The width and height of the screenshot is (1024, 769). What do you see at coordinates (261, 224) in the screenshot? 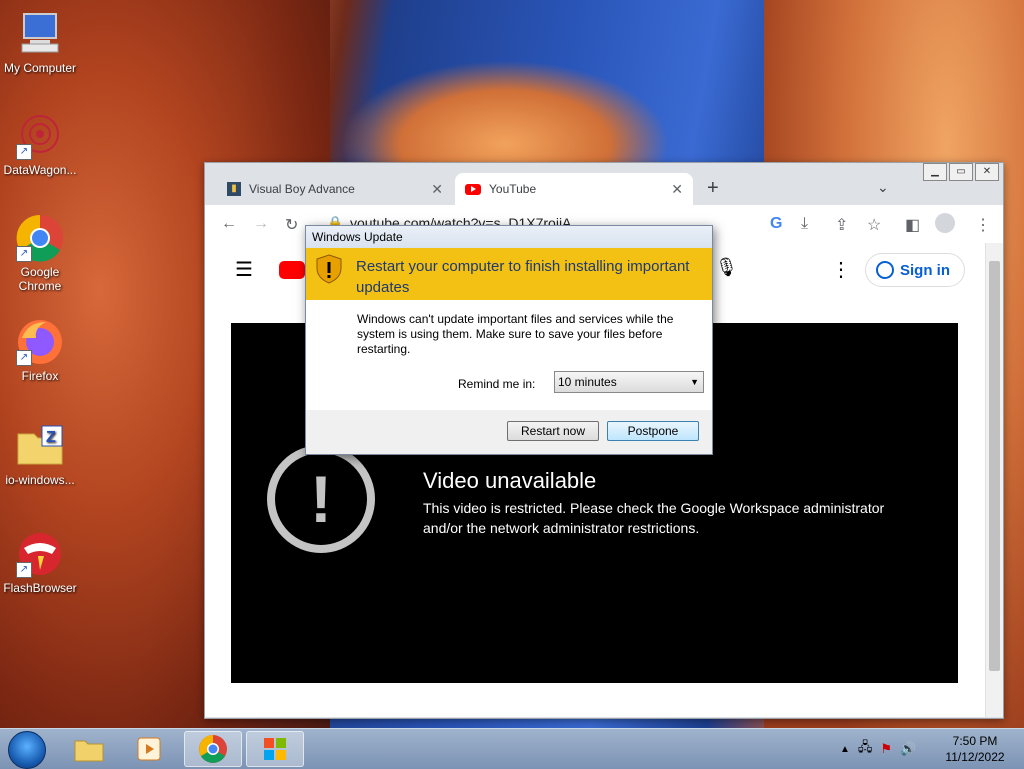
I see `forward-icon: →` at bounding box center [261, 224].